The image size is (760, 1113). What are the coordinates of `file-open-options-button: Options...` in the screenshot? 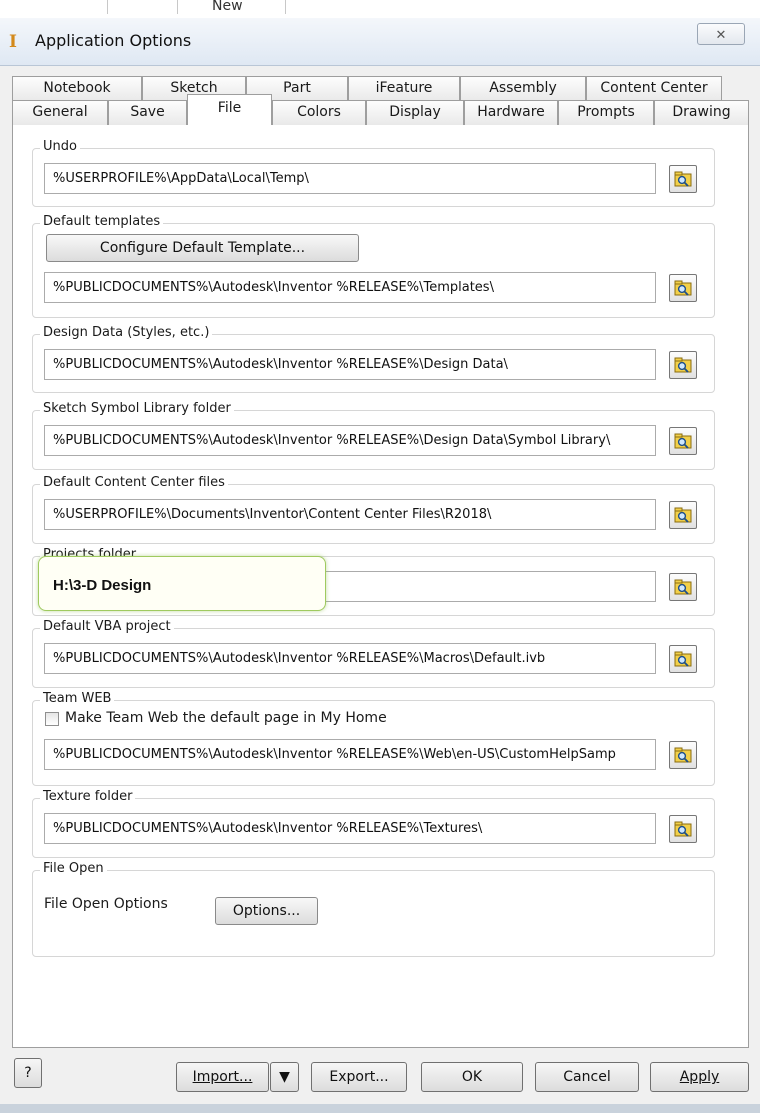 It's located at (266, 911).